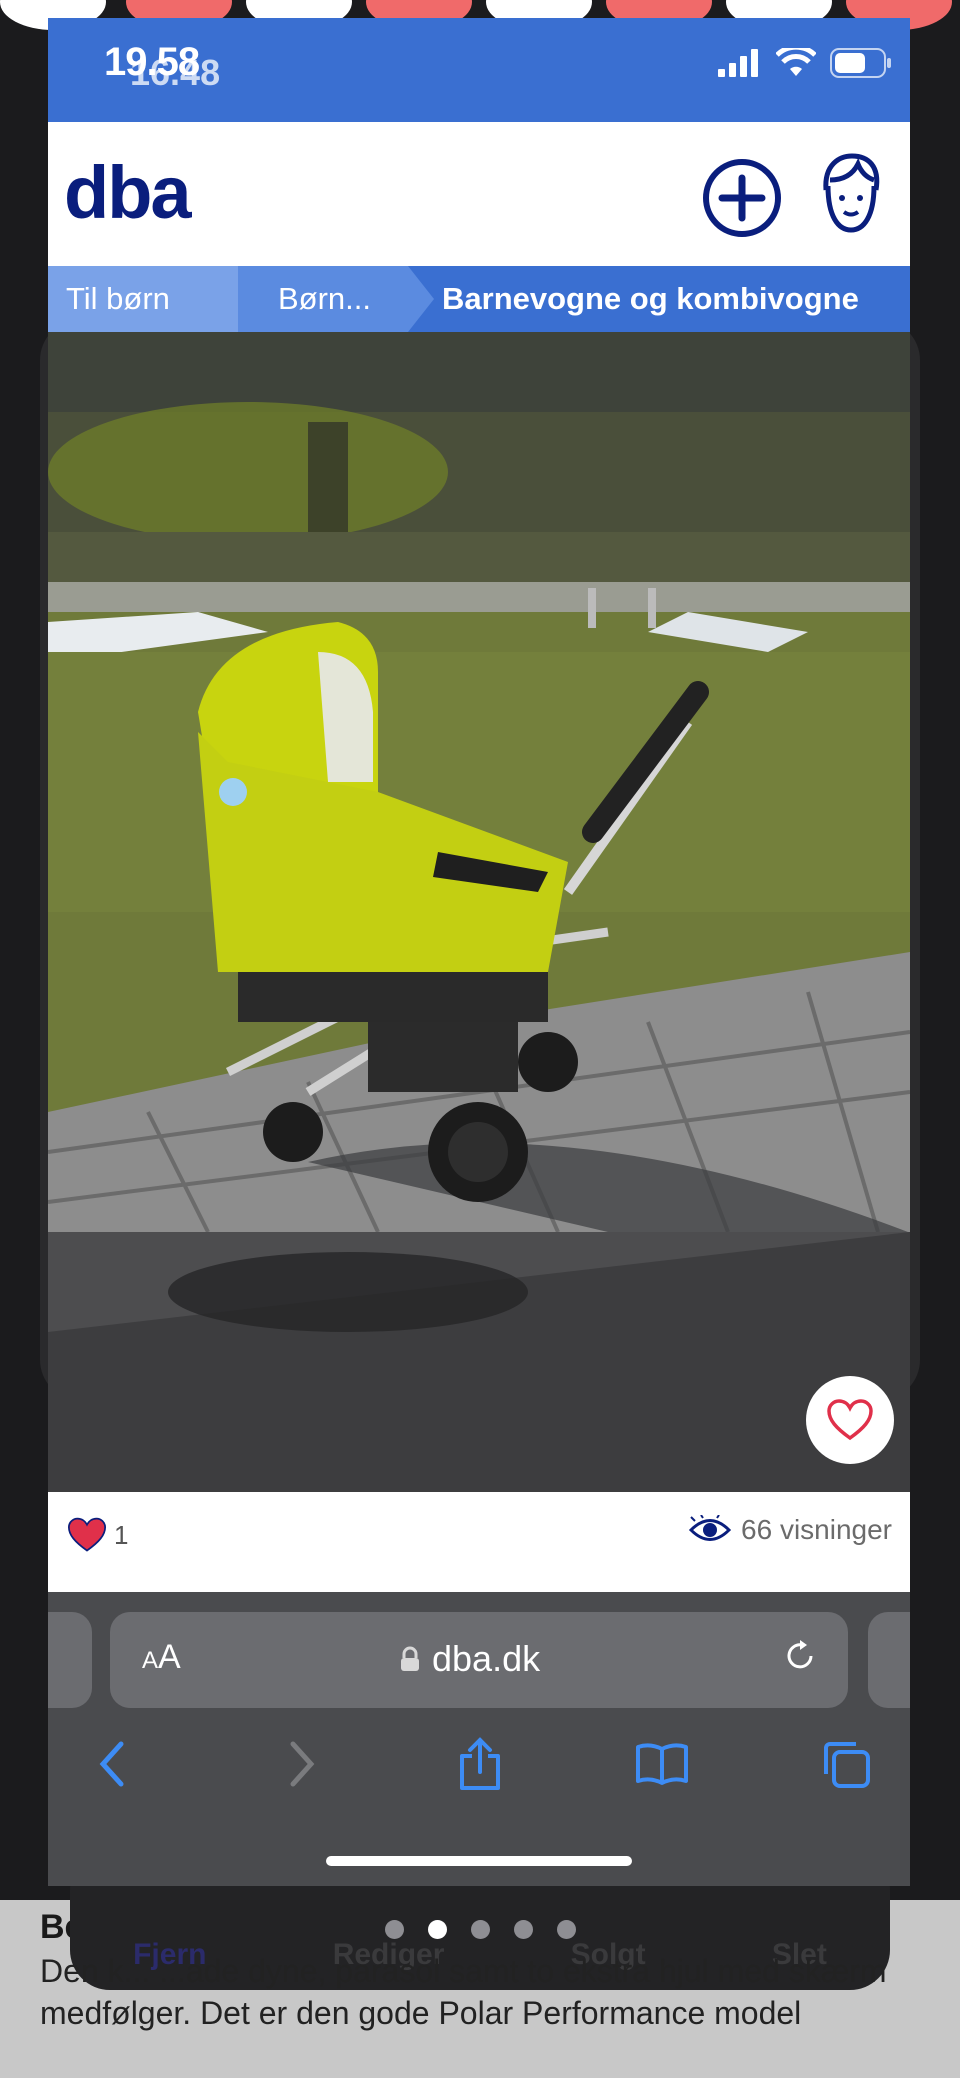 The width and height of the screenshot is (960, 2078). I want to click on plus-circle-icon, so click(742, 198).